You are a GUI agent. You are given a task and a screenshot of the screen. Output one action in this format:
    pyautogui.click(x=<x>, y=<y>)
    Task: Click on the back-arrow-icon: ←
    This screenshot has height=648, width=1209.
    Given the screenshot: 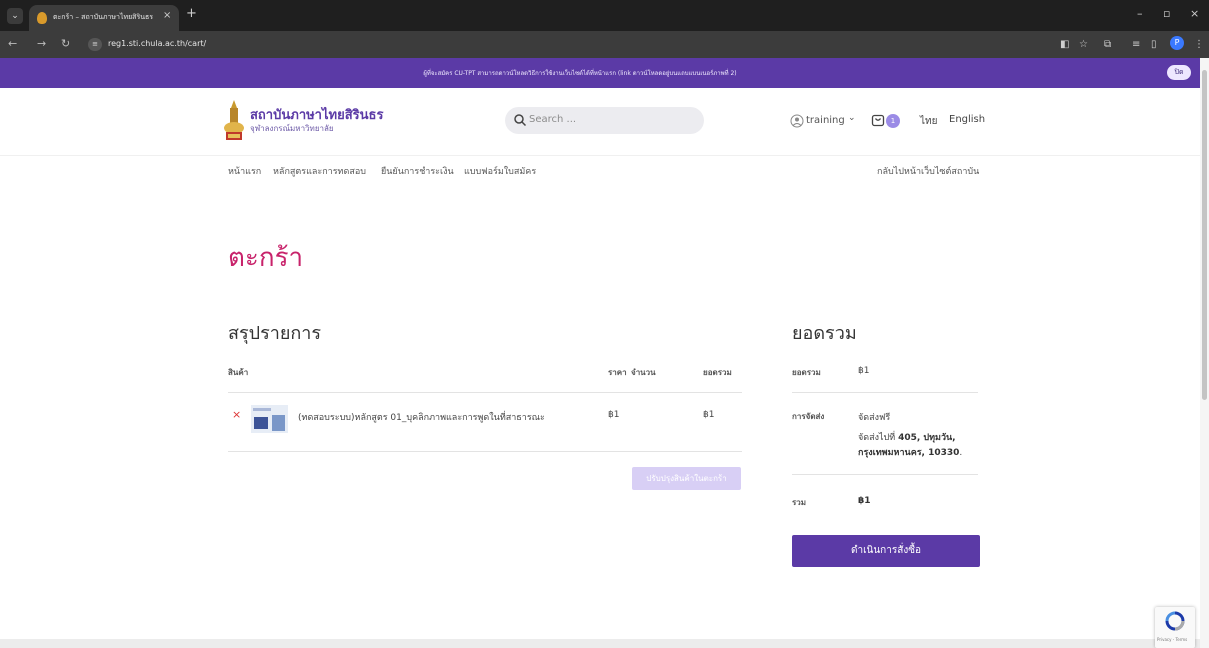 What is the action you would take?
    pyautogui.click(x=12, y=43)
    